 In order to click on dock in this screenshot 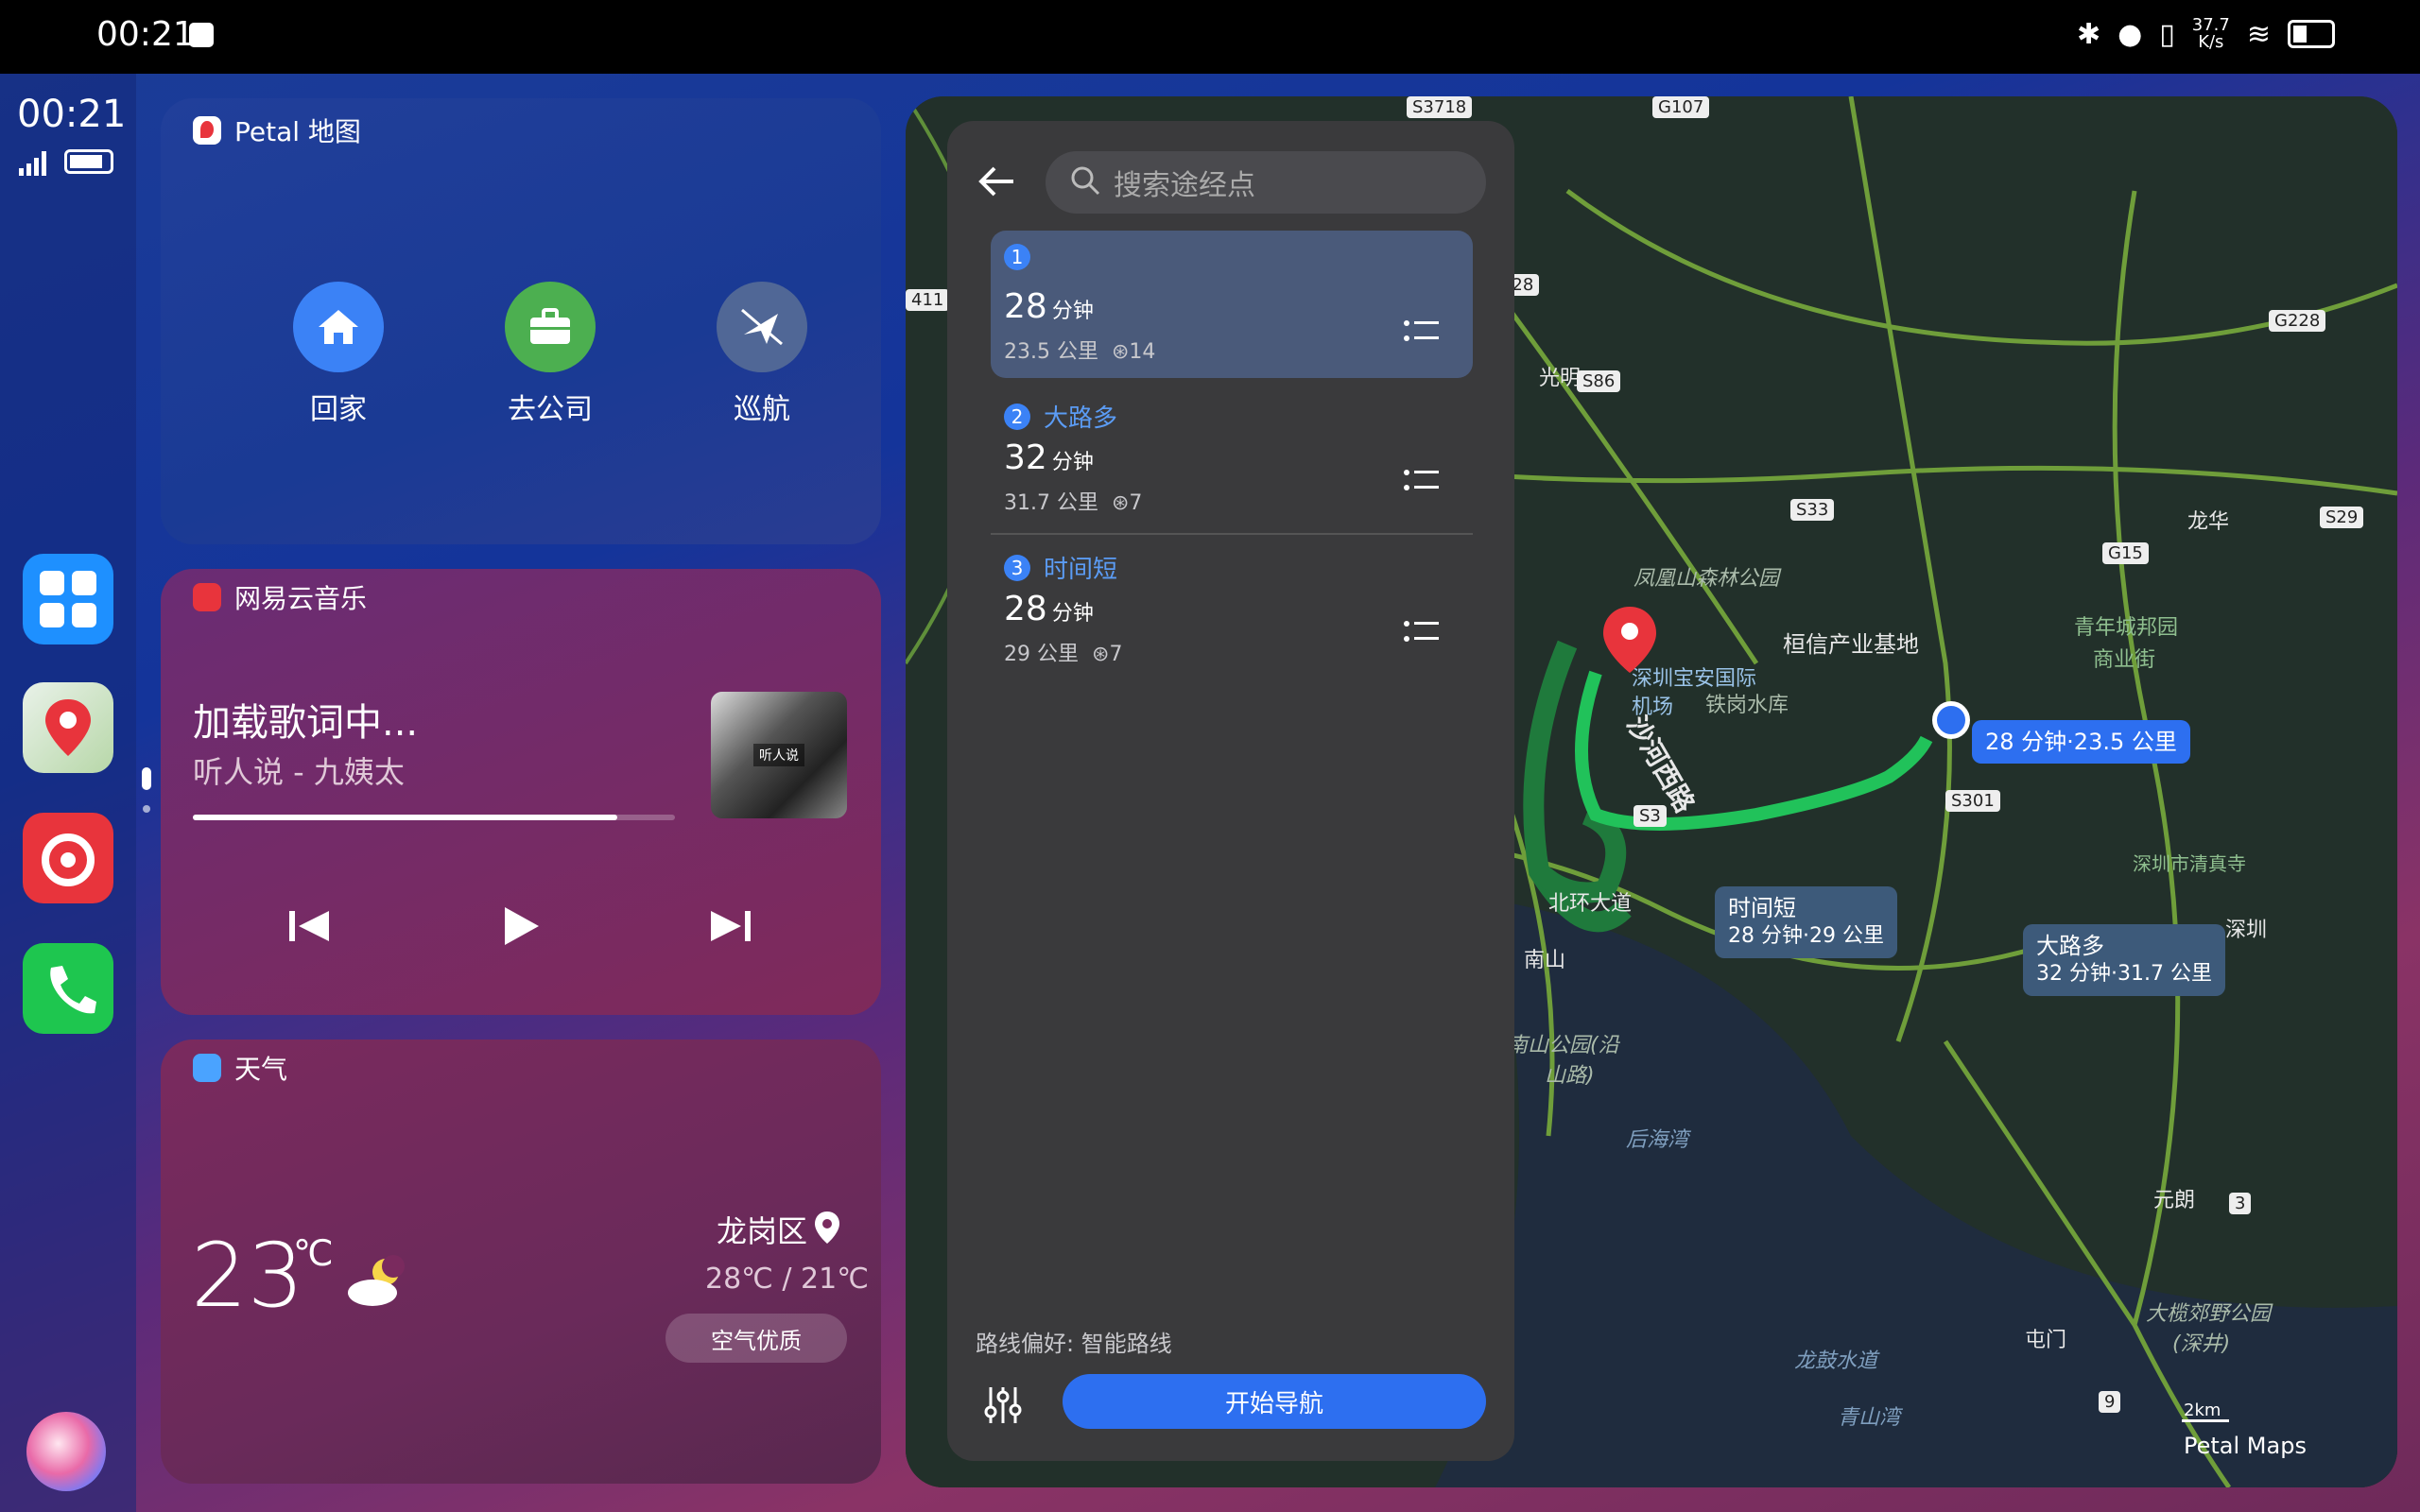, I will do `click(68, 793)`.